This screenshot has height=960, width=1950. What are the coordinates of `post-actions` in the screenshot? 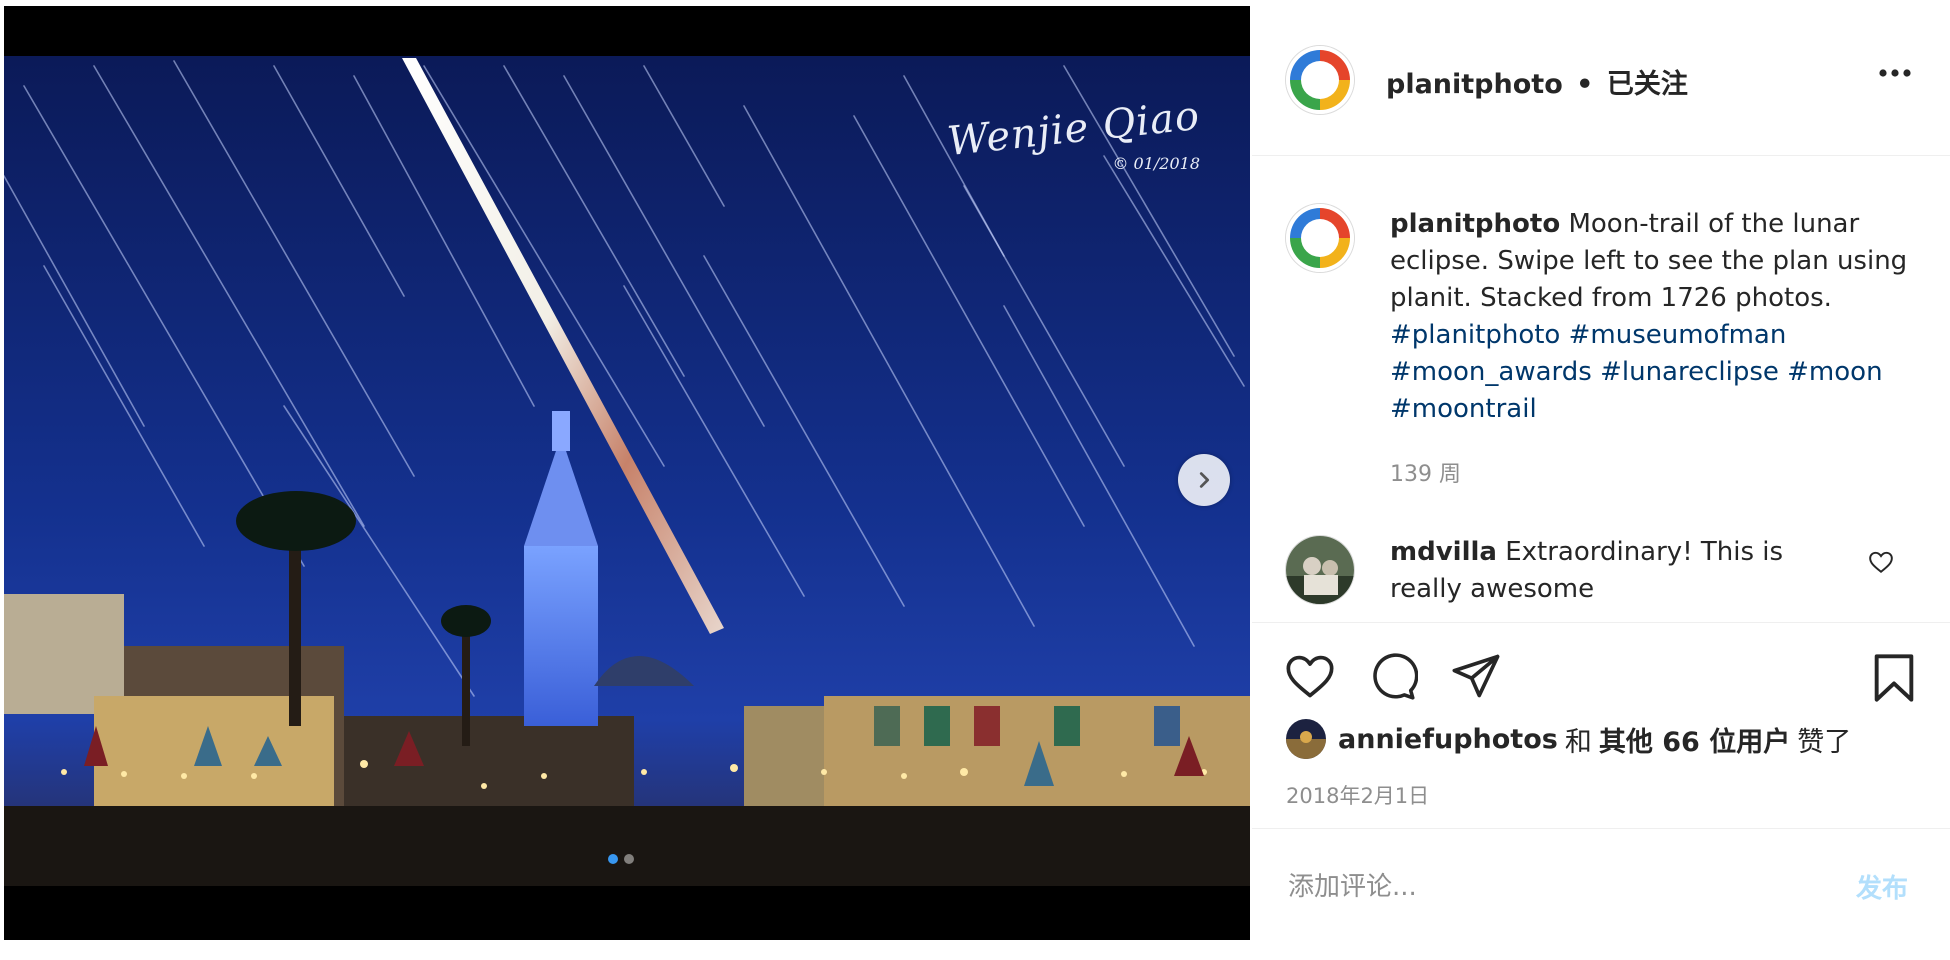 It's located at (1601, 675).